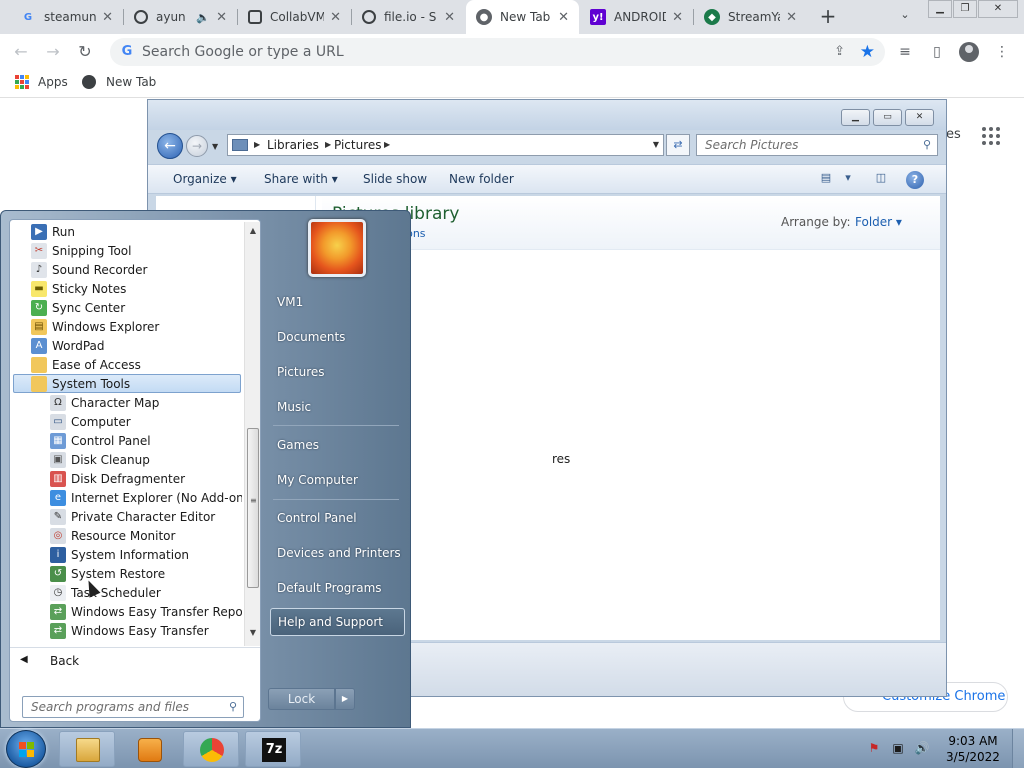  I want to click on tab-search-button: ⌄, so click(905, 17).